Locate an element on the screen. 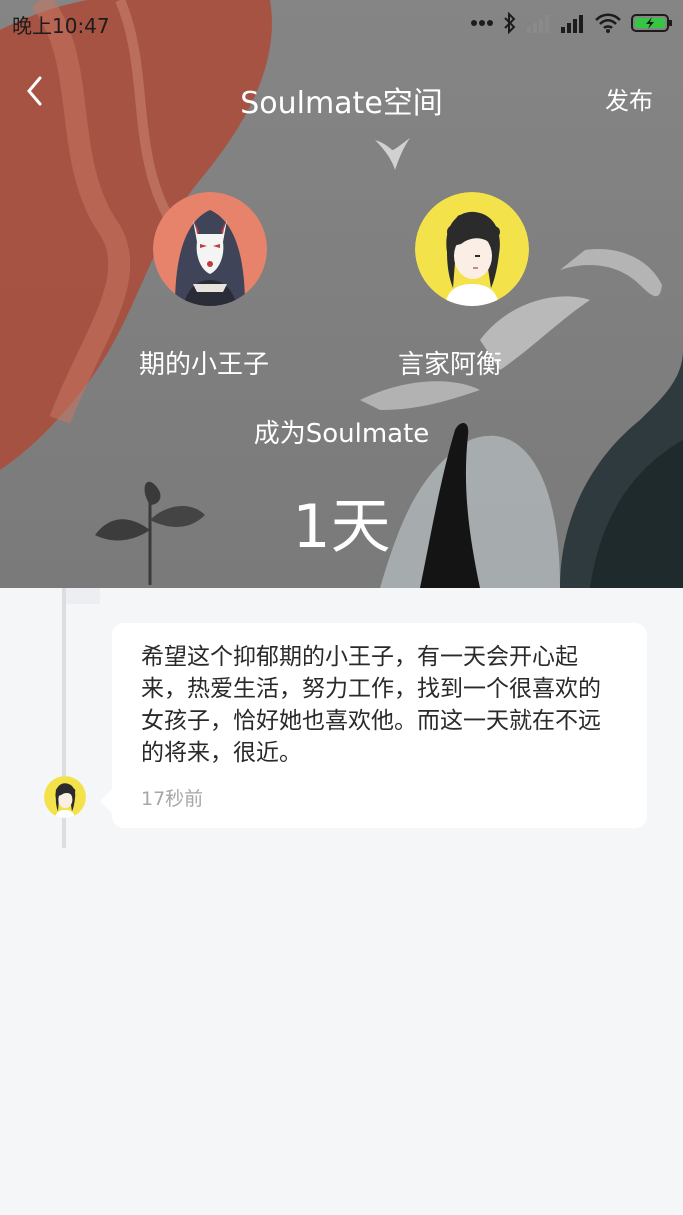 This screenshot has width=683, height=1215. dots-icon is located at coordinates (482, 23).